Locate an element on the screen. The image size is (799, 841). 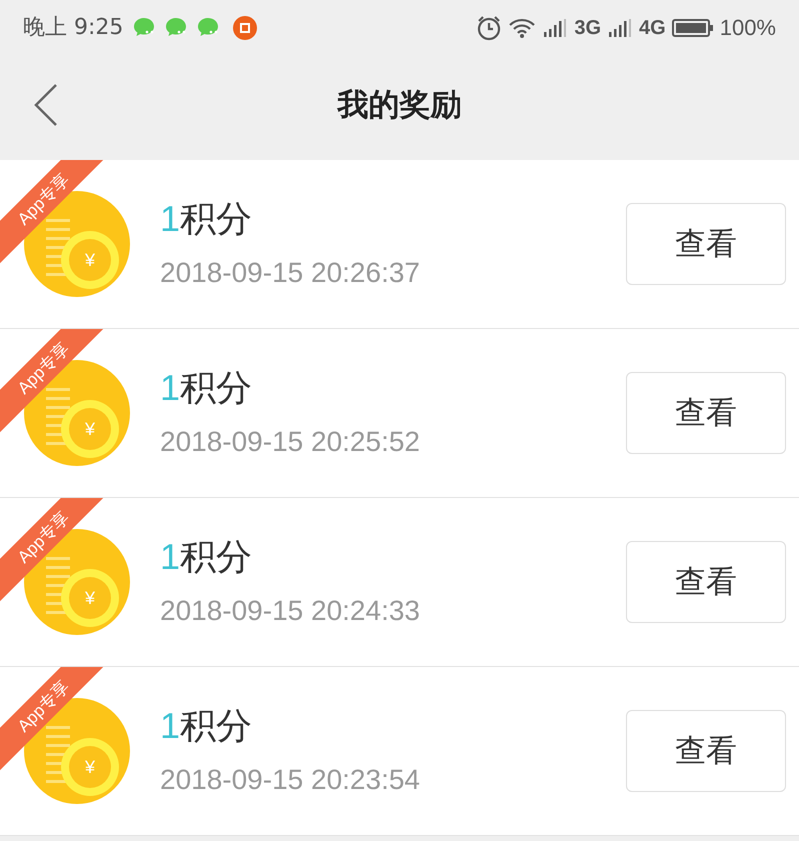
wifi-icon is located at coordinates (522, 27).